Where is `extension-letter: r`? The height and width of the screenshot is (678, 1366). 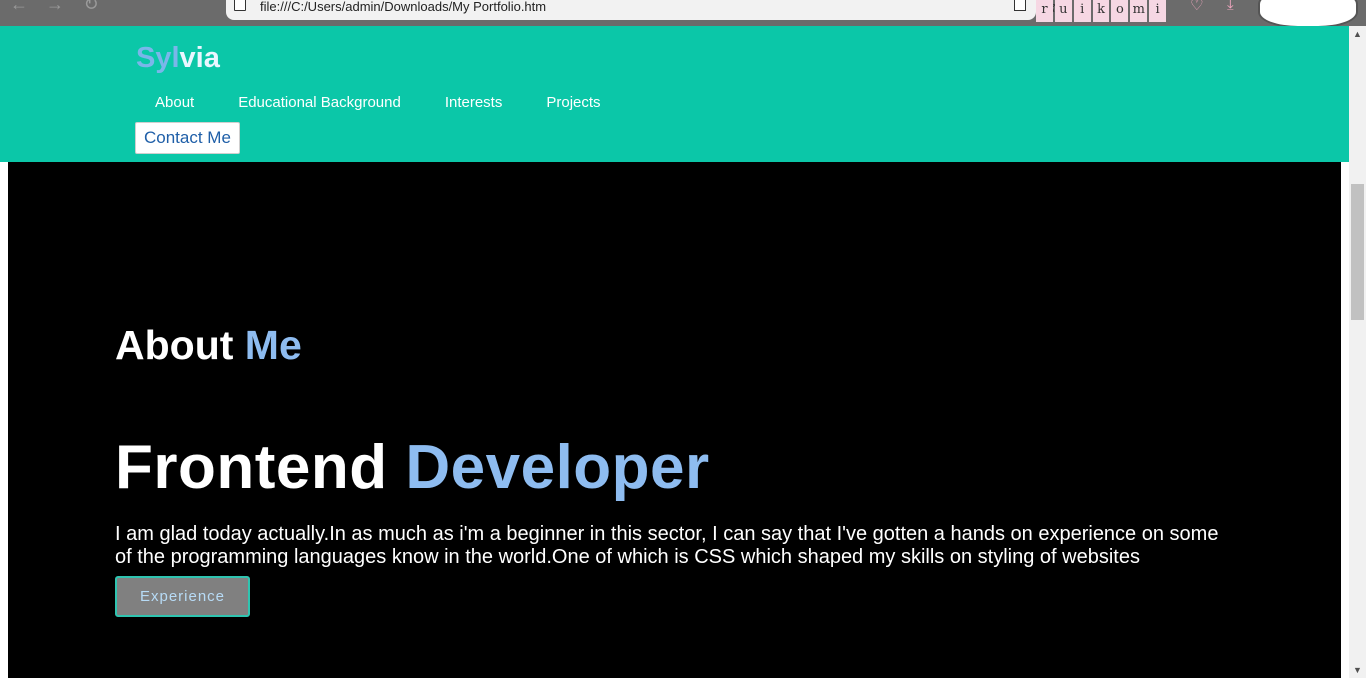 extension-letter: r is located at coordinates (1044, 11).